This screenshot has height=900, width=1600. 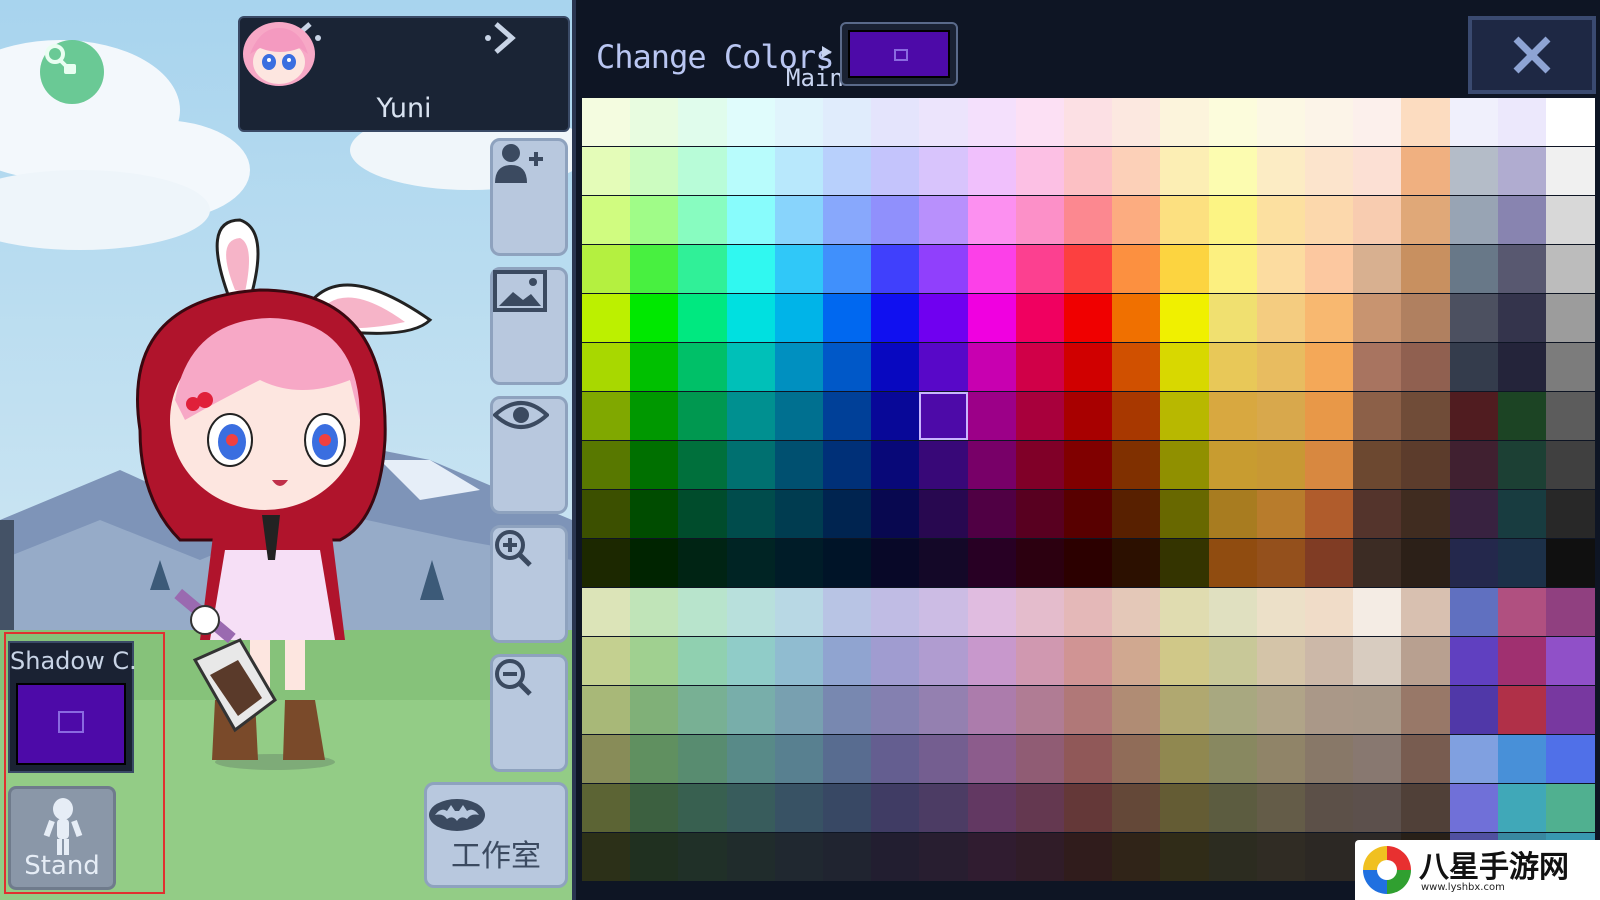 I want to click on character-avatar, so click(x=279, y=52).